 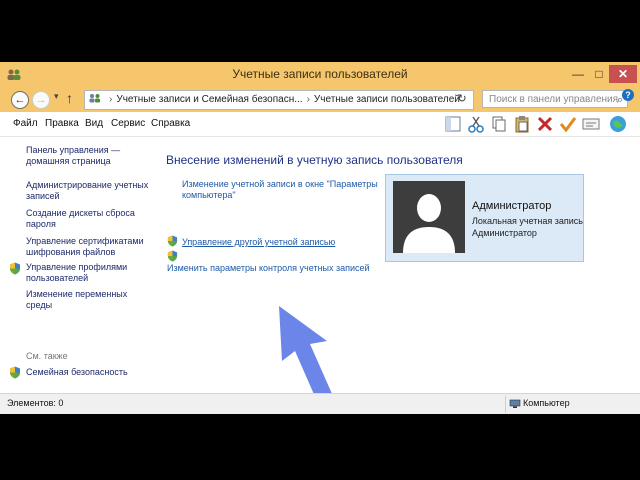 What do you see at coordinates (515, 403) in the screenshot?
I see `computer-icon` at bounding box center [515, 403].